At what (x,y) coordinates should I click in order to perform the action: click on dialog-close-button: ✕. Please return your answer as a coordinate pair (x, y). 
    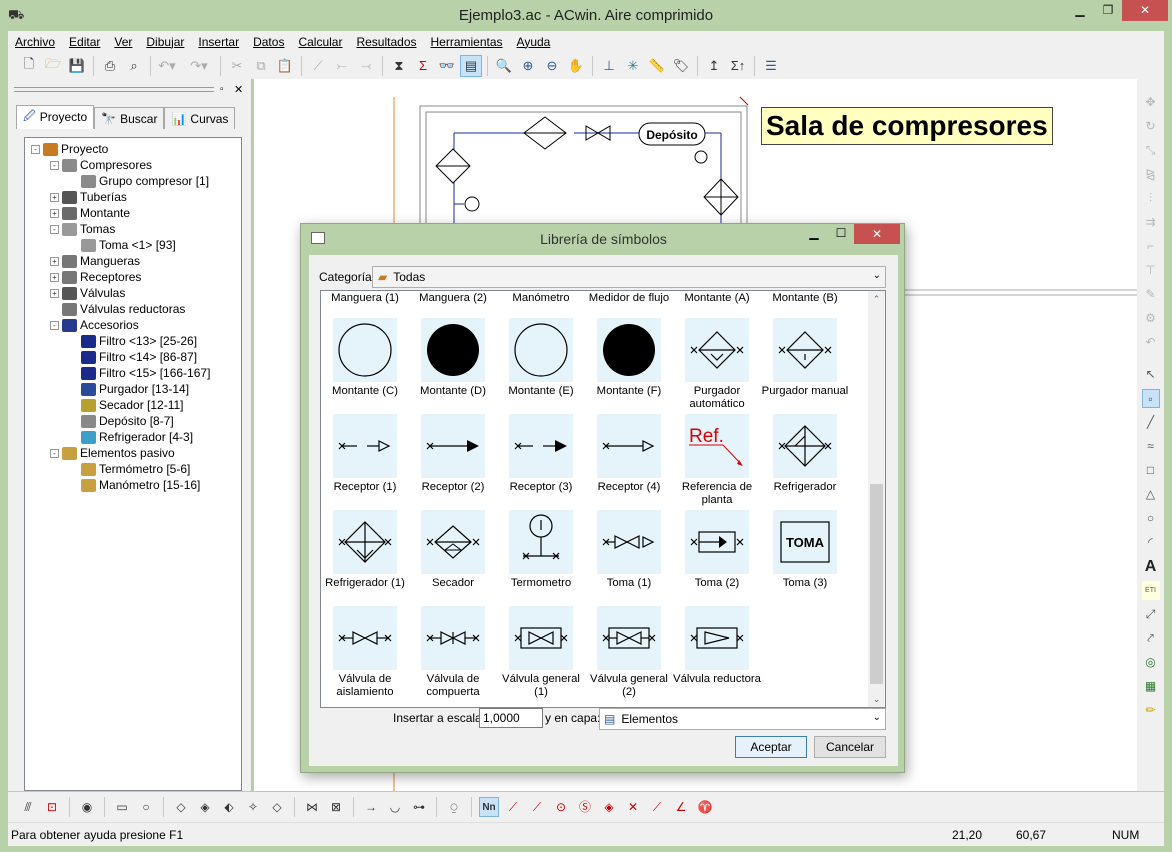
    Looking at the image, I should click on (877, 234).